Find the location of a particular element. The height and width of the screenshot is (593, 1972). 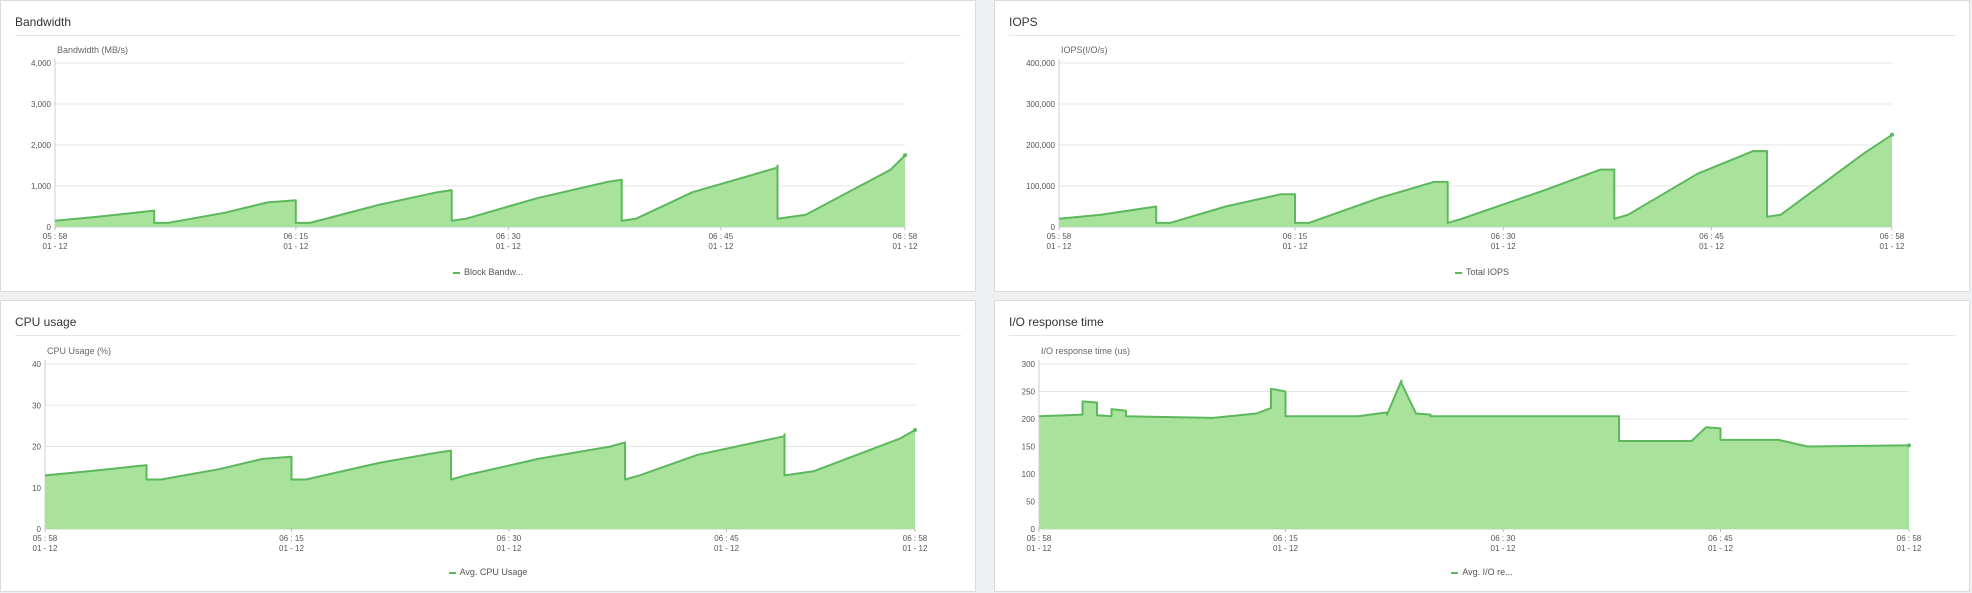

y-tick-label: 1,000 is located at coordinates (41, 186).